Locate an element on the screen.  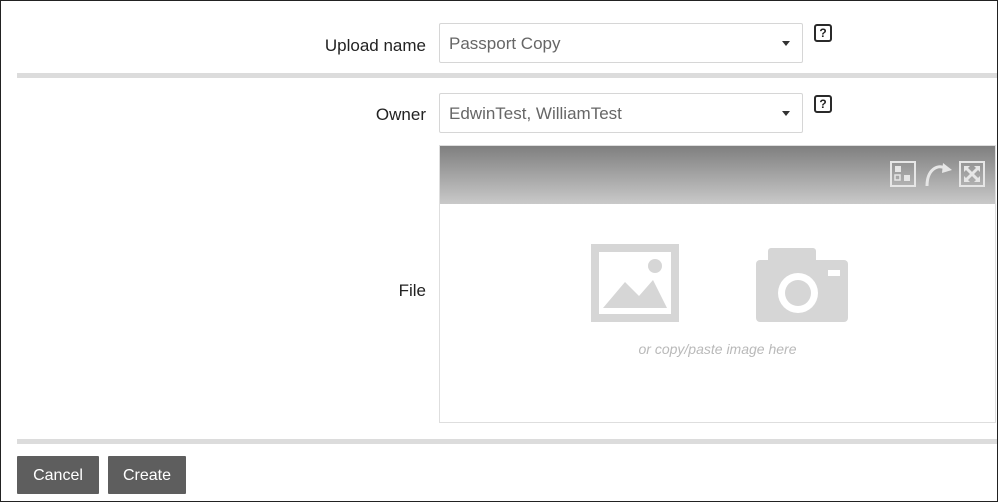
owner-select: EdwinTest, WilliamTest is located at coordinates (621, 113).